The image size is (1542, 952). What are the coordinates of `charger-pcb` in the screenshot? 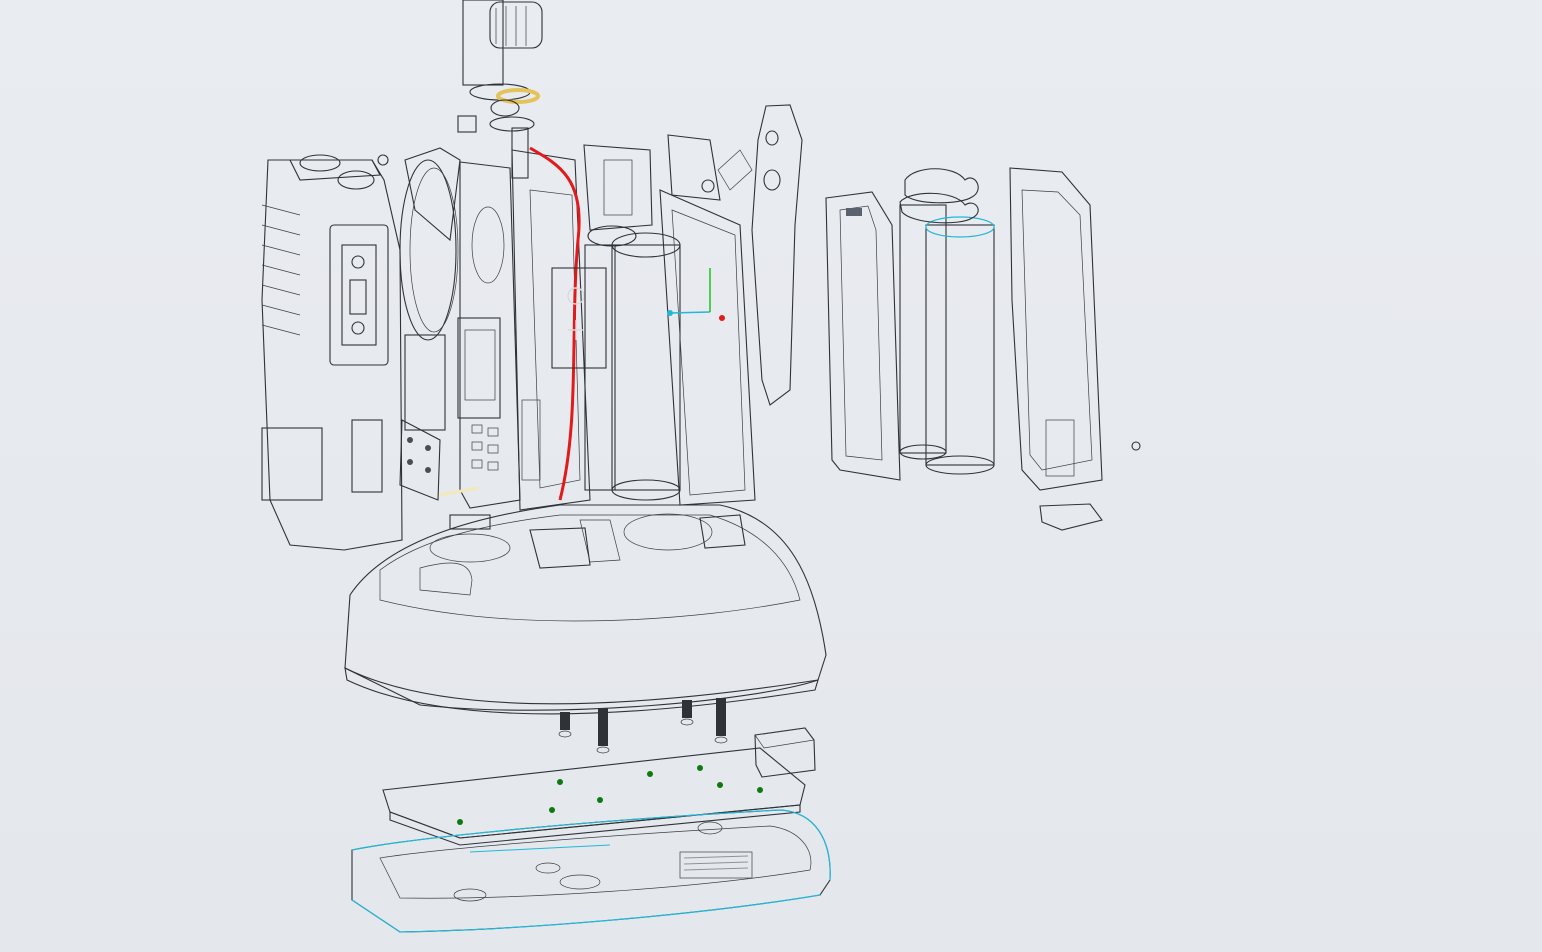 It's located at (594, 796).